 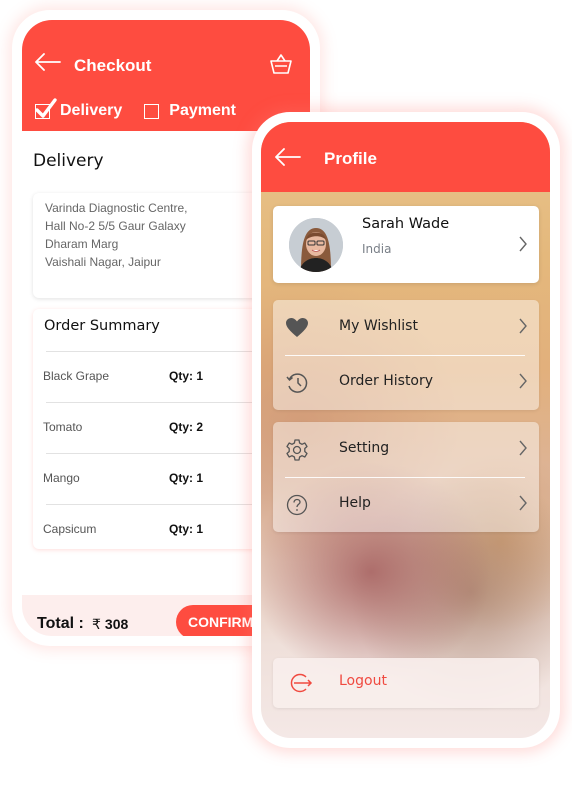 What do you see at coordinates (70, 529) in the screenshot?
I see `item-name: Capsicum` at bounding box center [70, 529].